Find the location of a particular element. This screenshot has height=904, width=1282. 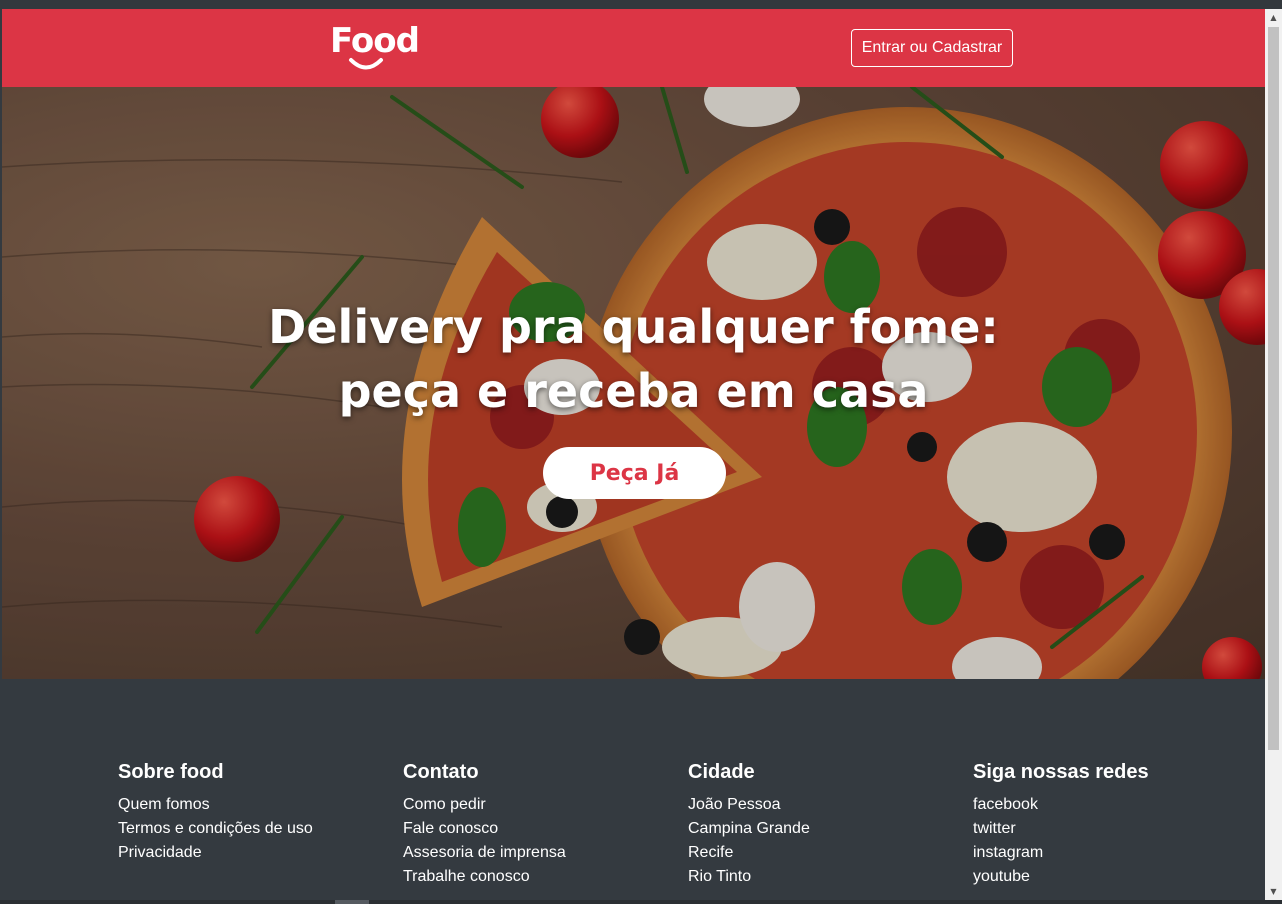

hero-headline-line-2: peça e receba em casa is located at coordinates (633, 391).